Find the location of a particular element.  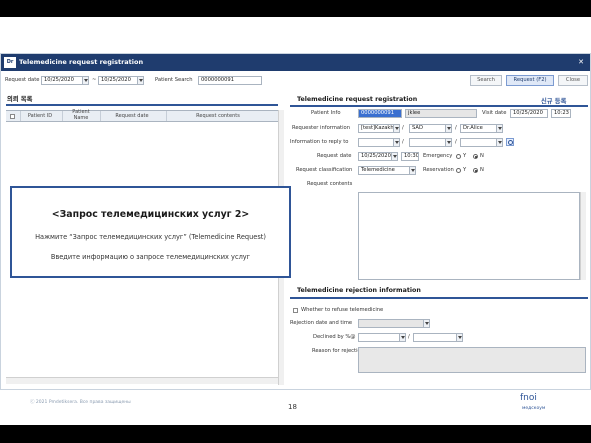

declined-by-label: Declined by %@ is located at coordinates (334, 337).